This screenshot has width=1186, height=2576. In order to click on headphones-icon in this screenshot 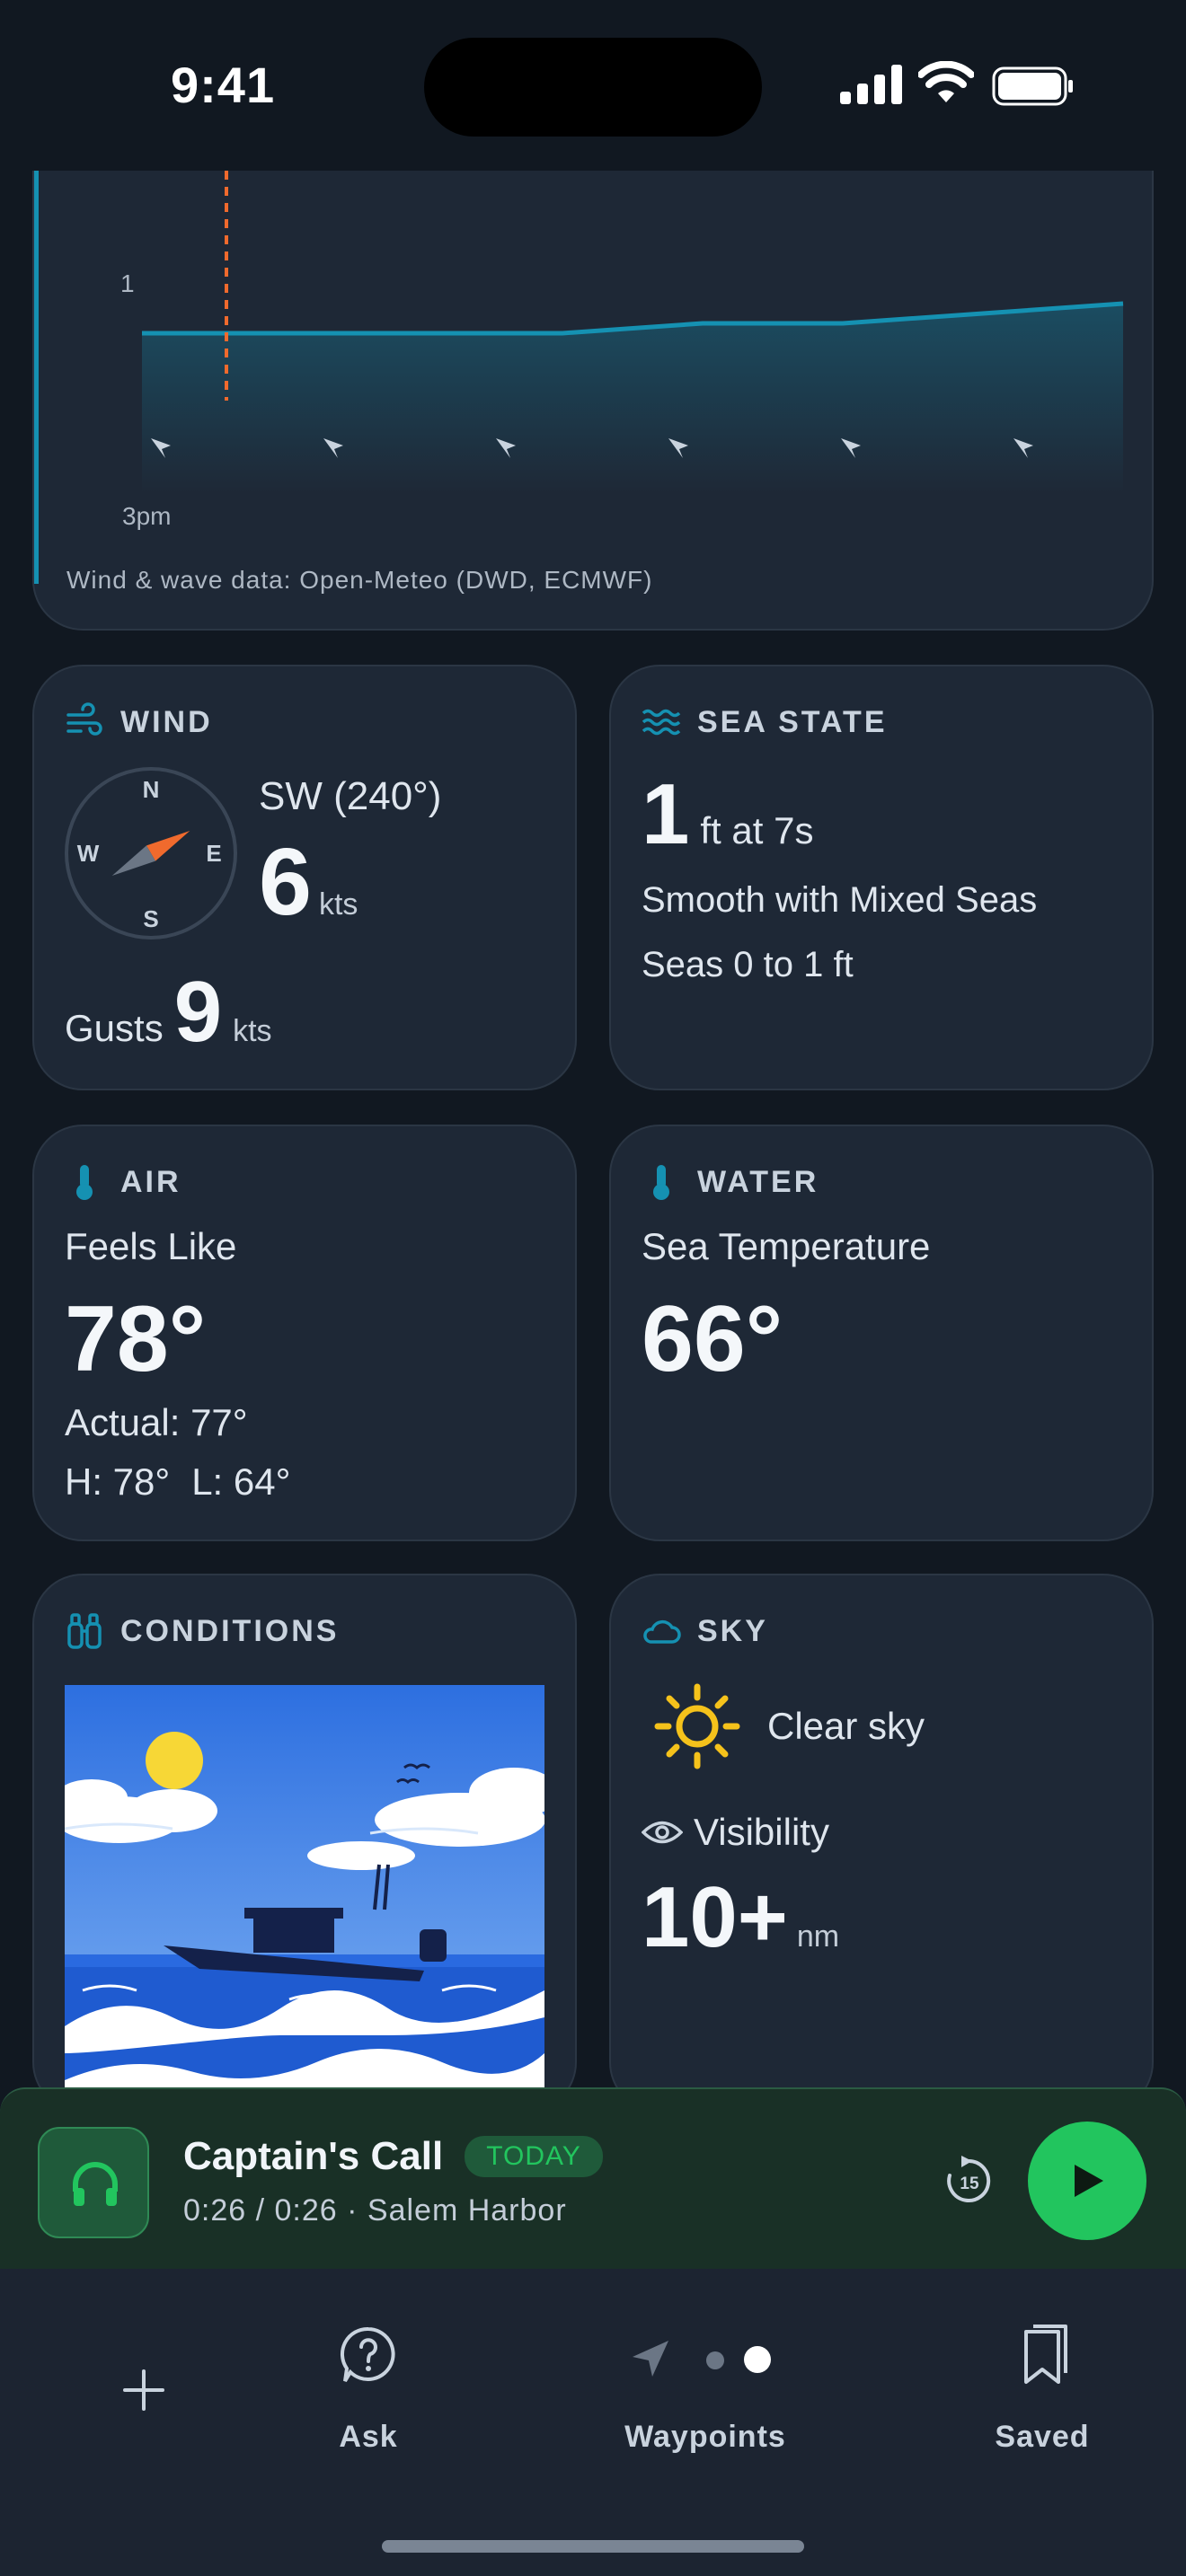, I will do `click(95, 2184)`.